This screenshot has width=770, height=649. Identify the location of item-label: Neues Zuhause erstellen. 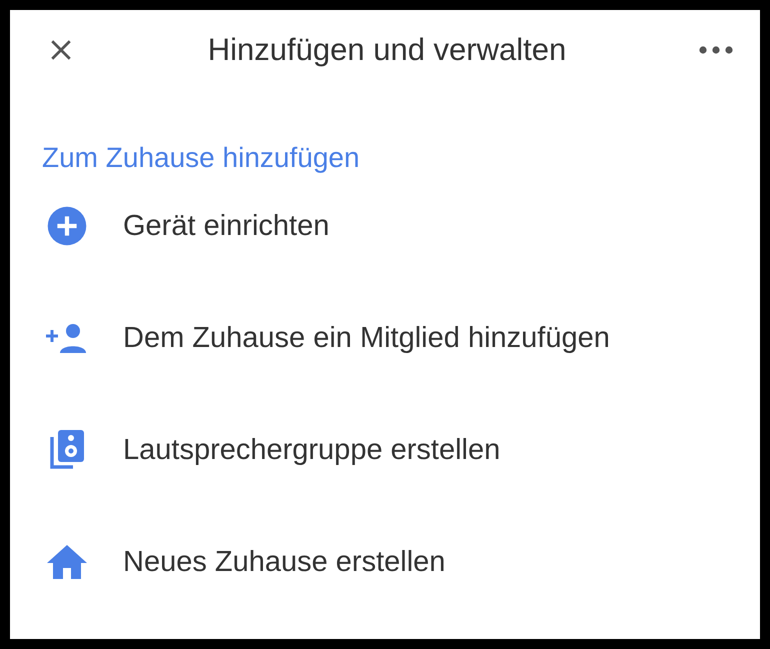
(284, 562).